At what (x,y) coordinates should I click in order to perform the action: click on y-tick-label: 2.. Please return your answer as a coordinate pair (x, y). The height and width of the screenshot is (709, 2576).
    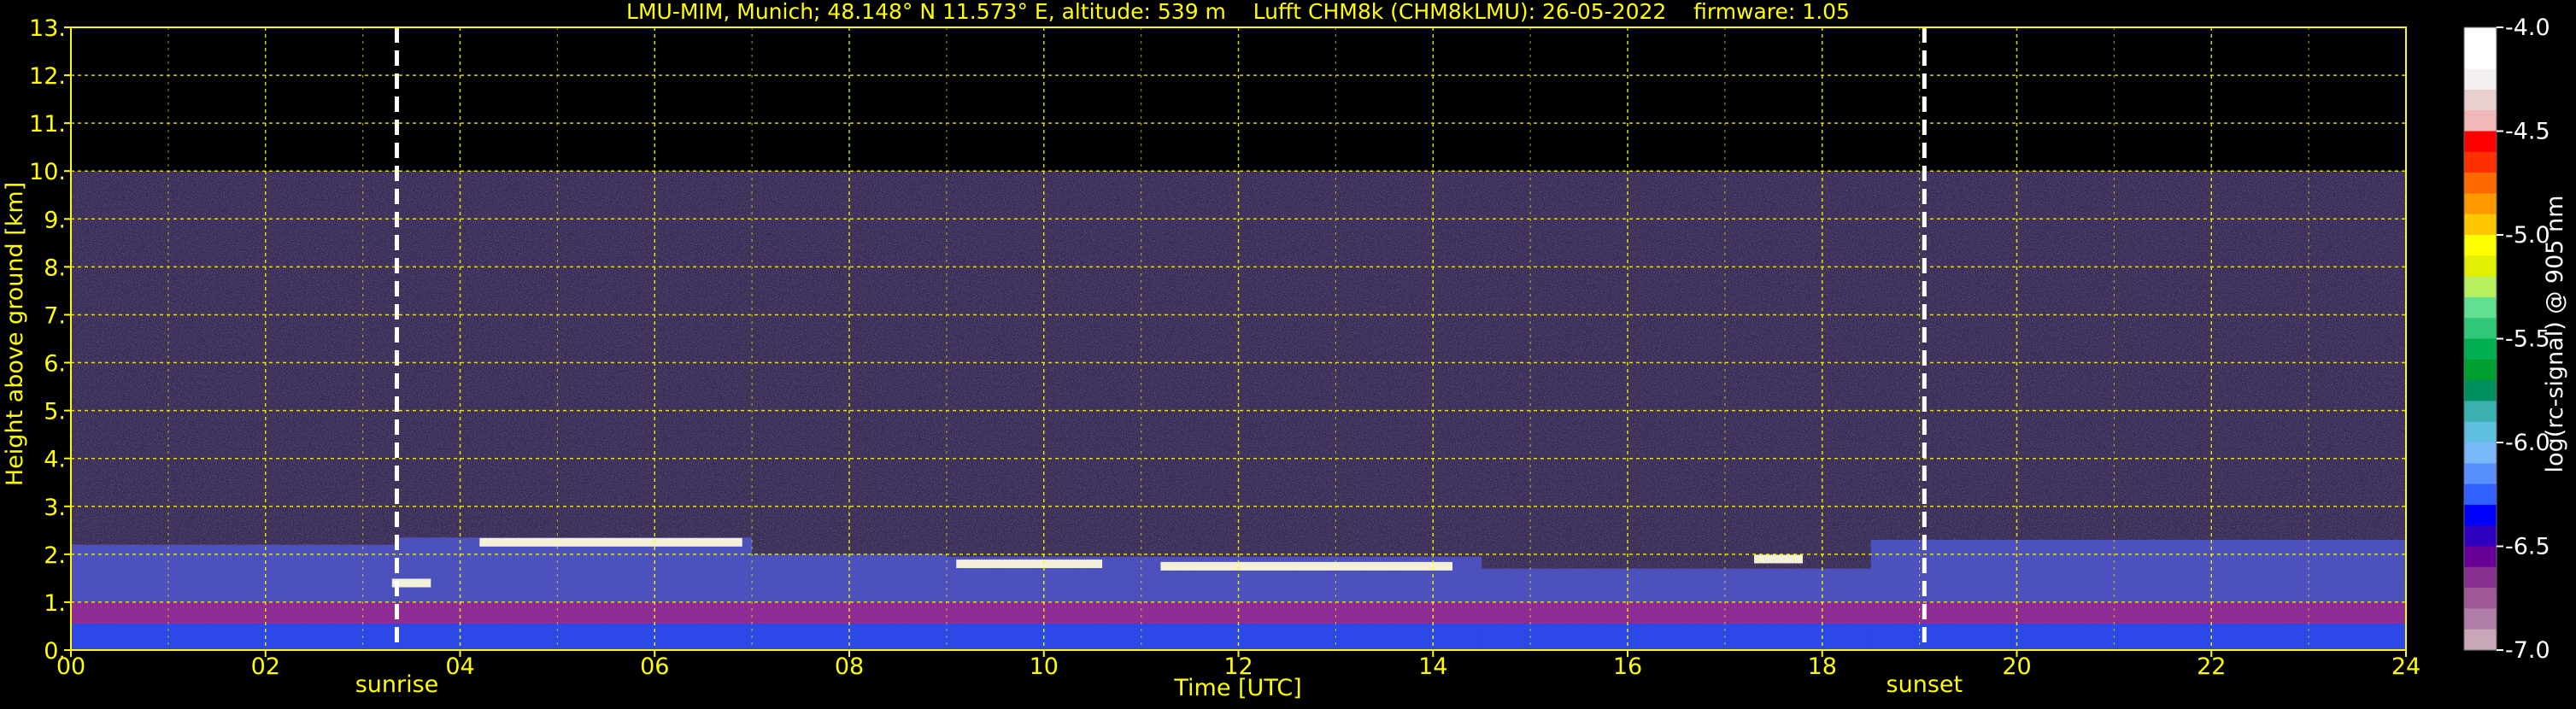
    Looking at the image, I should click on (55, 555).